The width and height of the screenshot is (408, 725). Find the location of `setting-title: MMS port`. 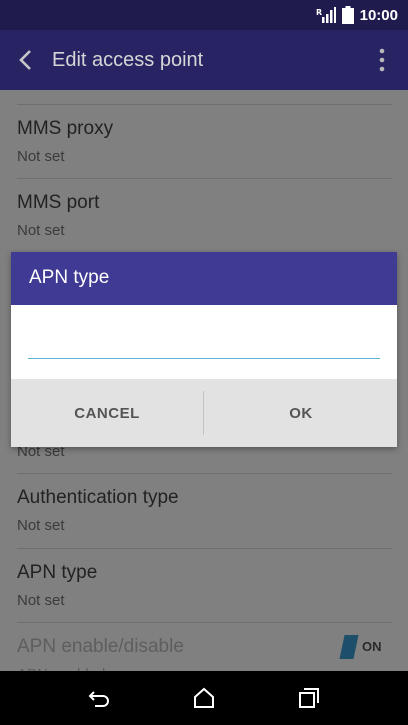

setting-title: MMS port is located at coordinates (58, 202).